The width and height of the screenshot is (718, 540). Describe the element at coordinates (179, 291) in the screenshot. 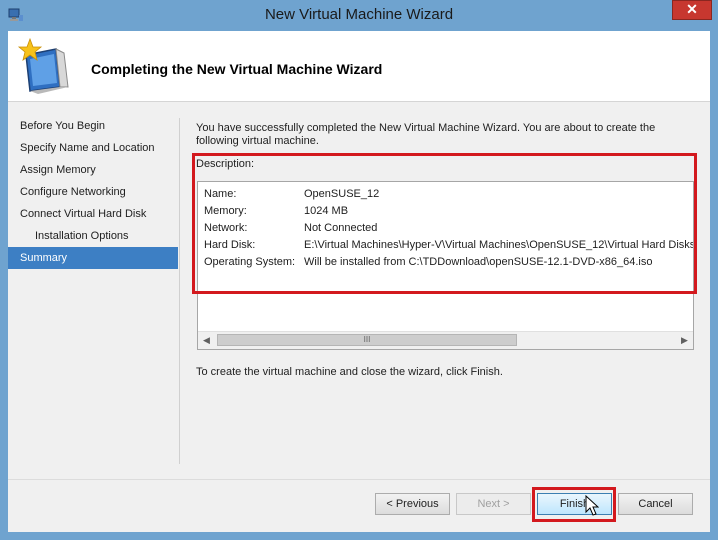

I see `nav-divider` at that location.